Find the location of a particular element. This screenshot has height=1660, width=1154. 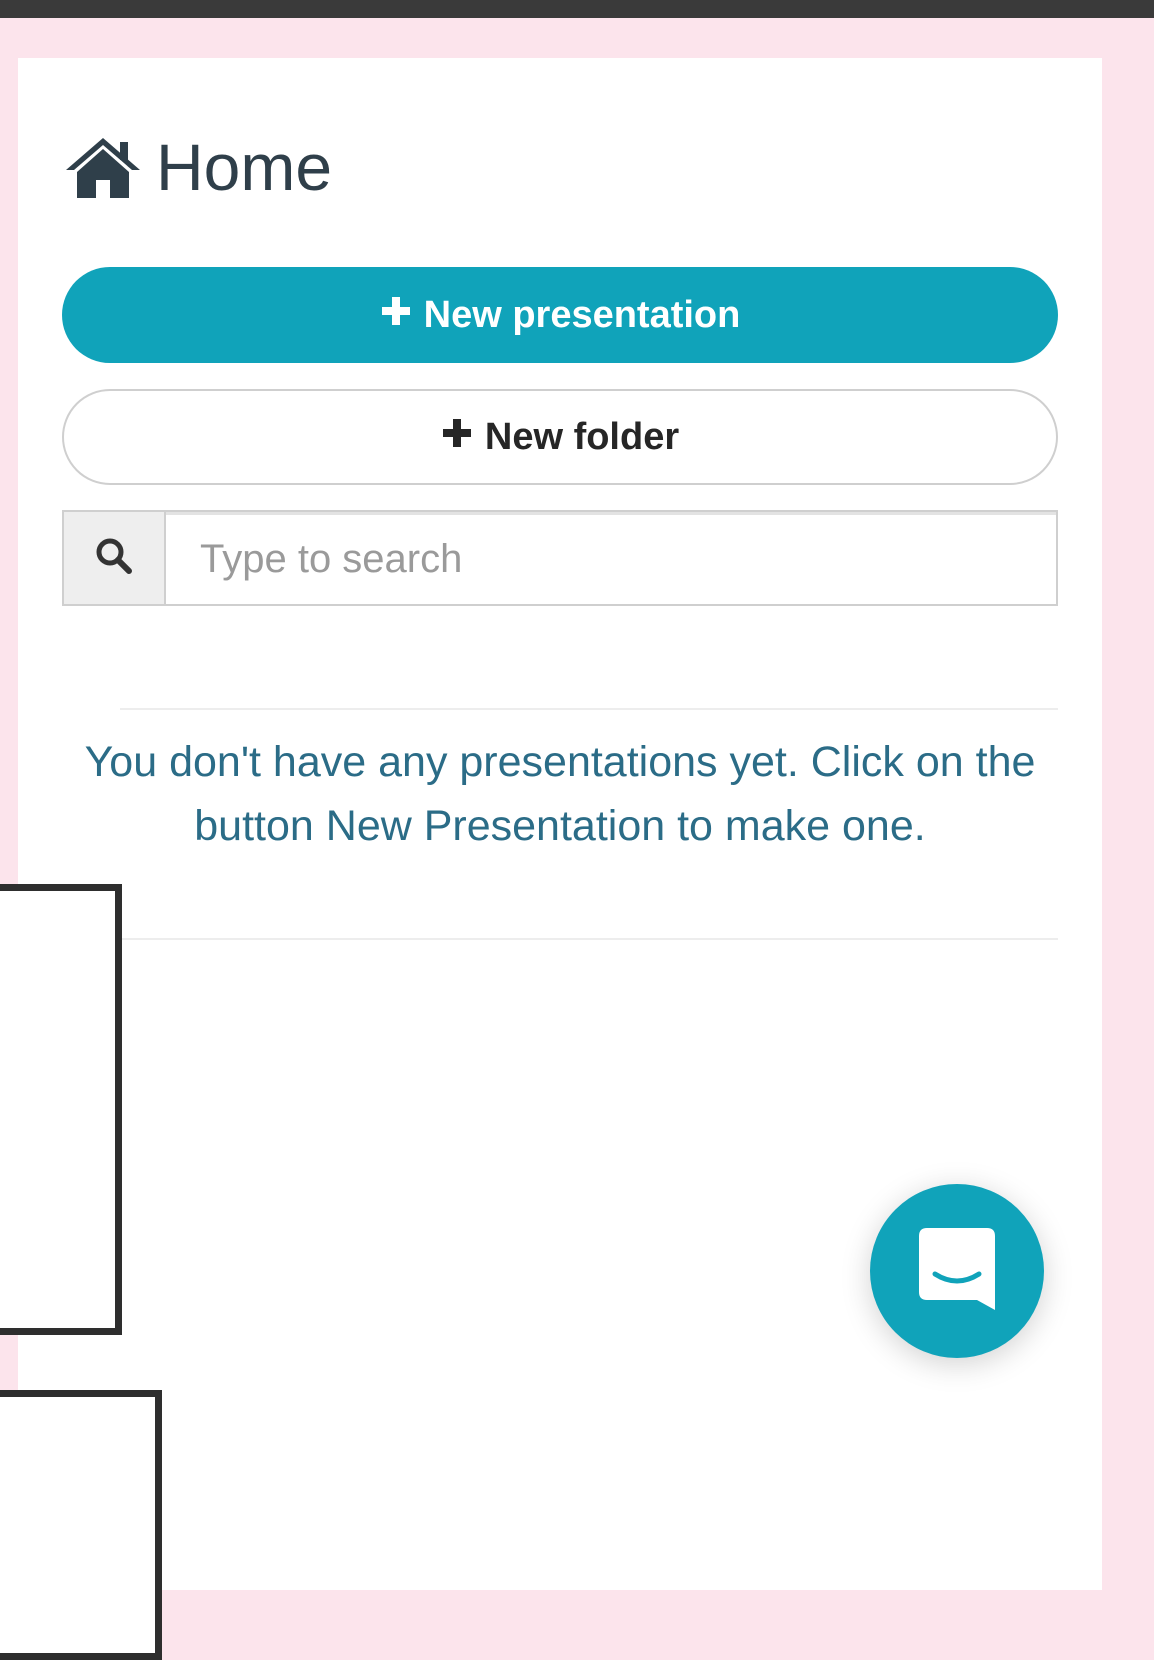

chat-bubble-icon is located at coordinates (957, 1271).